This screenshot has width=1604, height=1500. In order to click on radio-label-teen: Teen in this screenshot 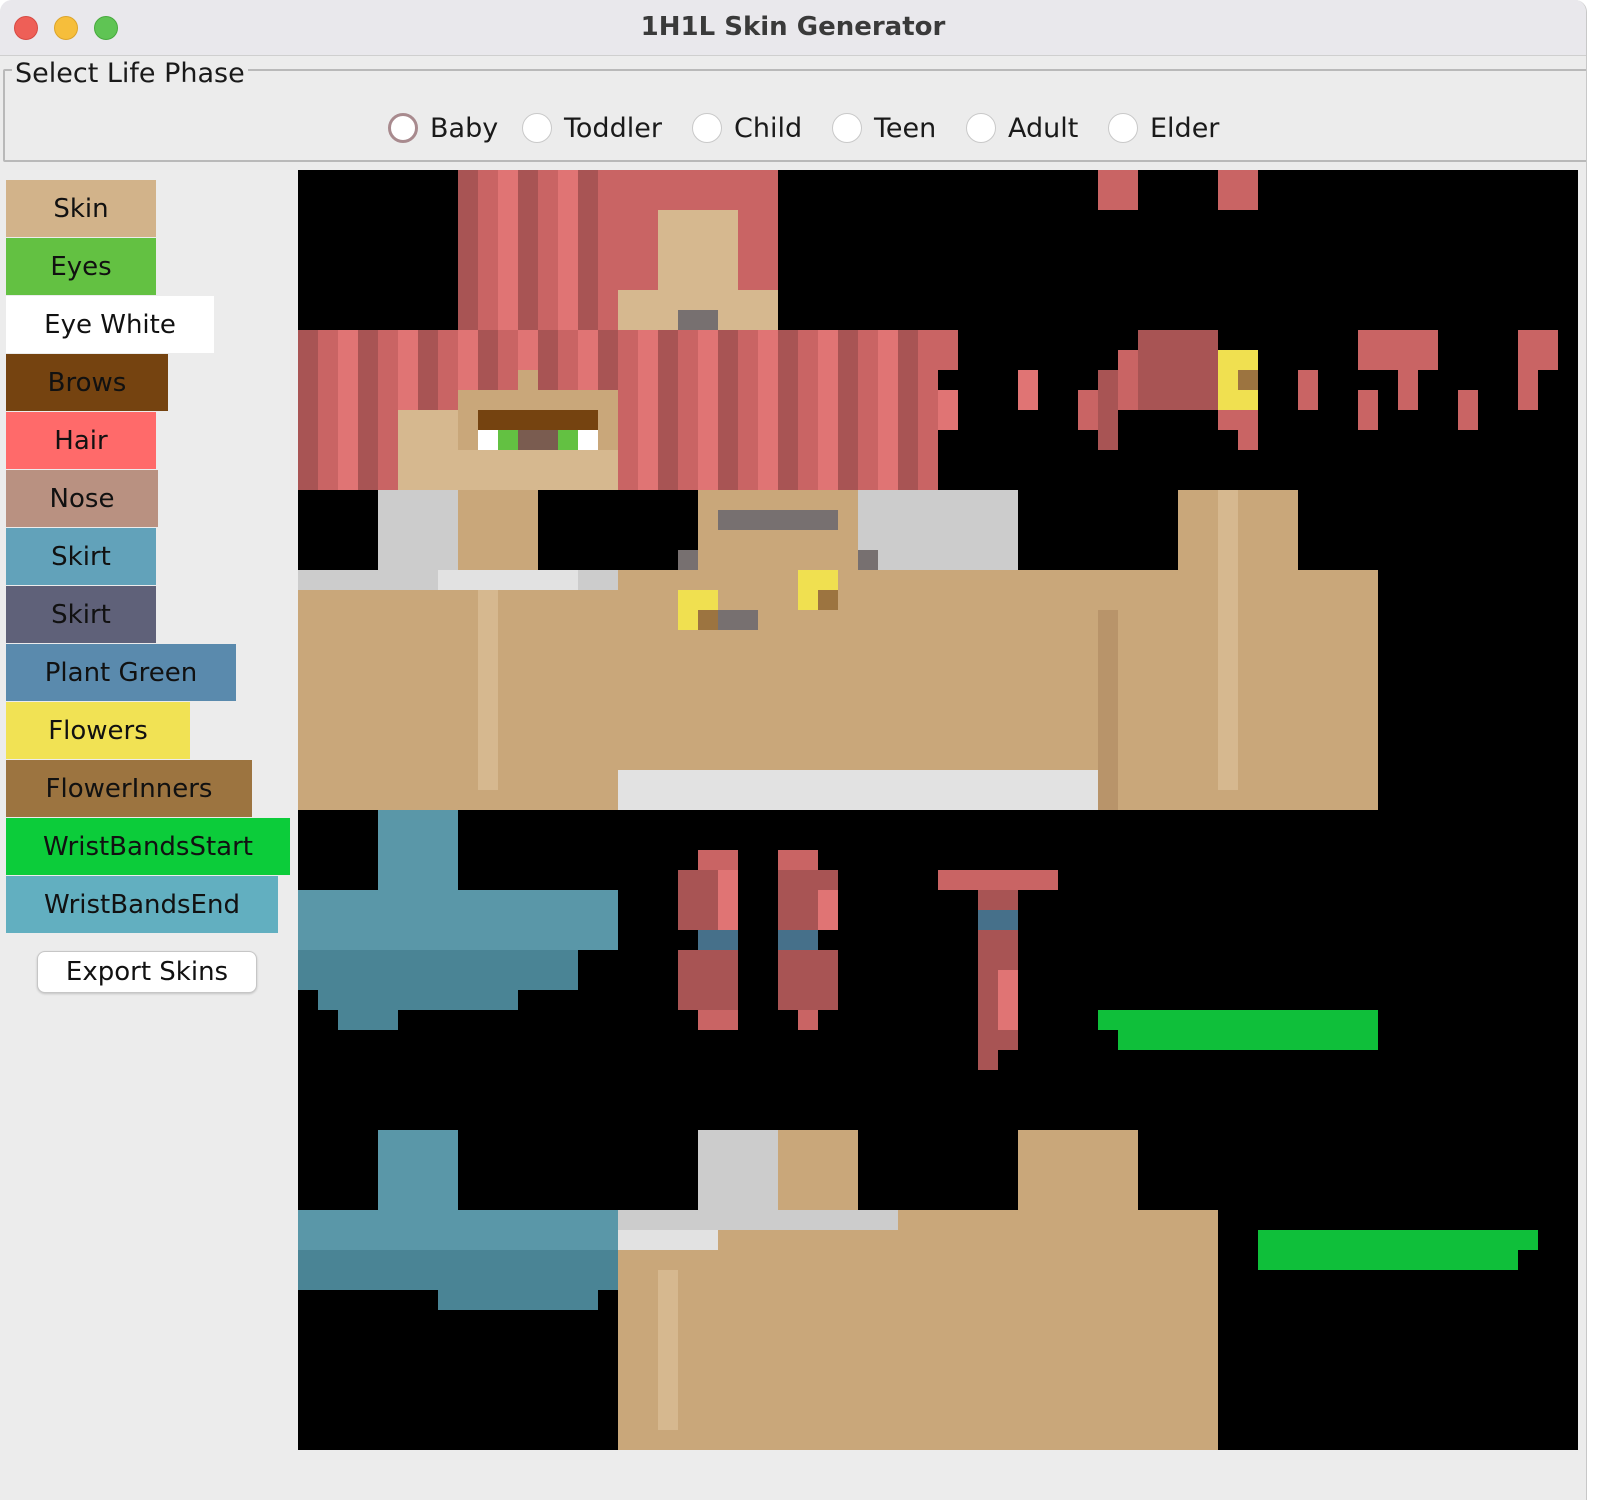, I will do `click(905, 128)`.